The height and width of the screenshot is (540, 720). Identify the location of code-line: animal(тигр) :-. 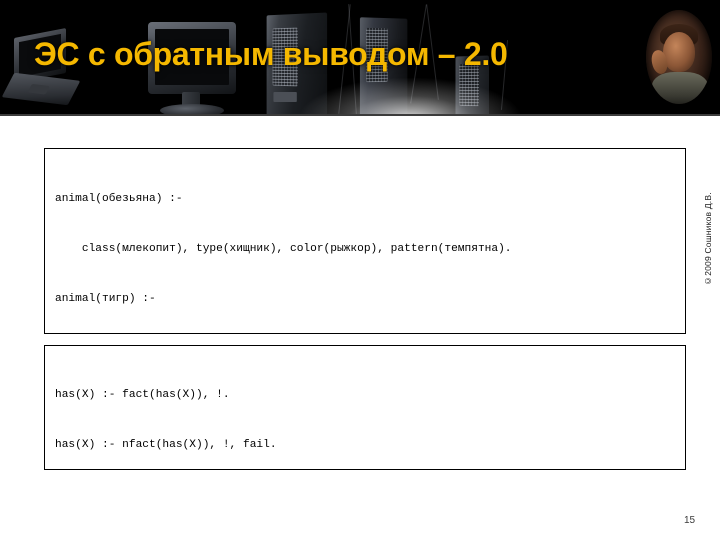
(105, 298).